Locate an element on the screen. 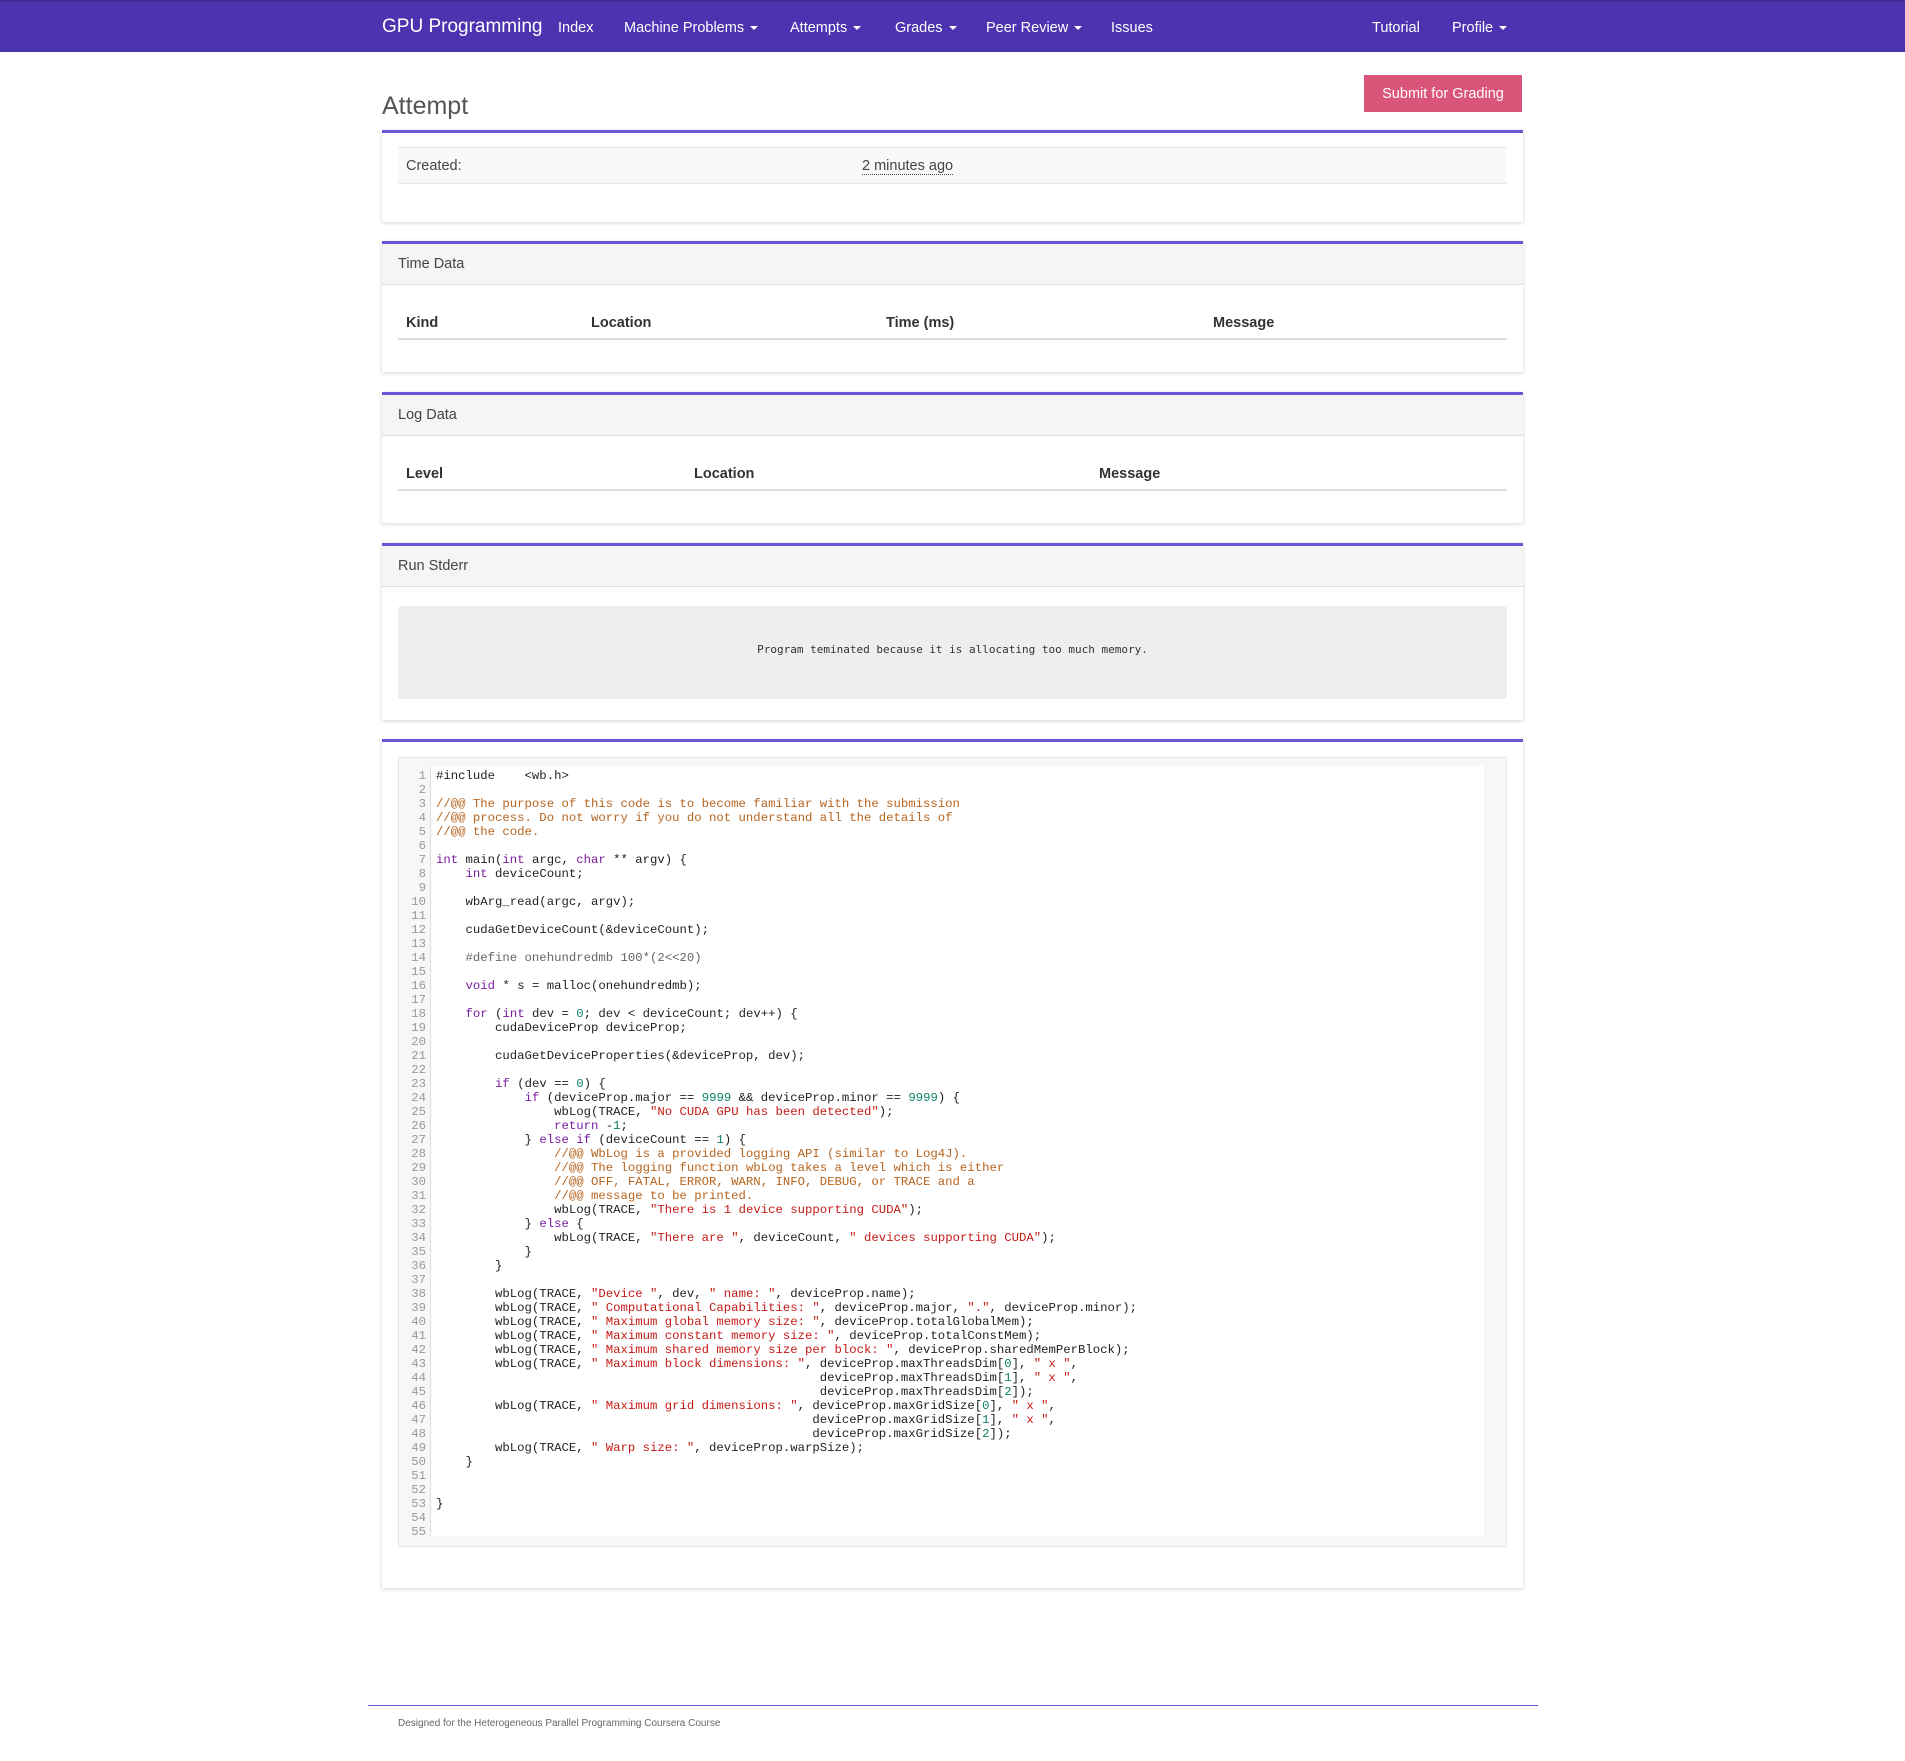 This screenshot has height=1761, width=1905. line-number: 11 is located at coordinates (418, 916).